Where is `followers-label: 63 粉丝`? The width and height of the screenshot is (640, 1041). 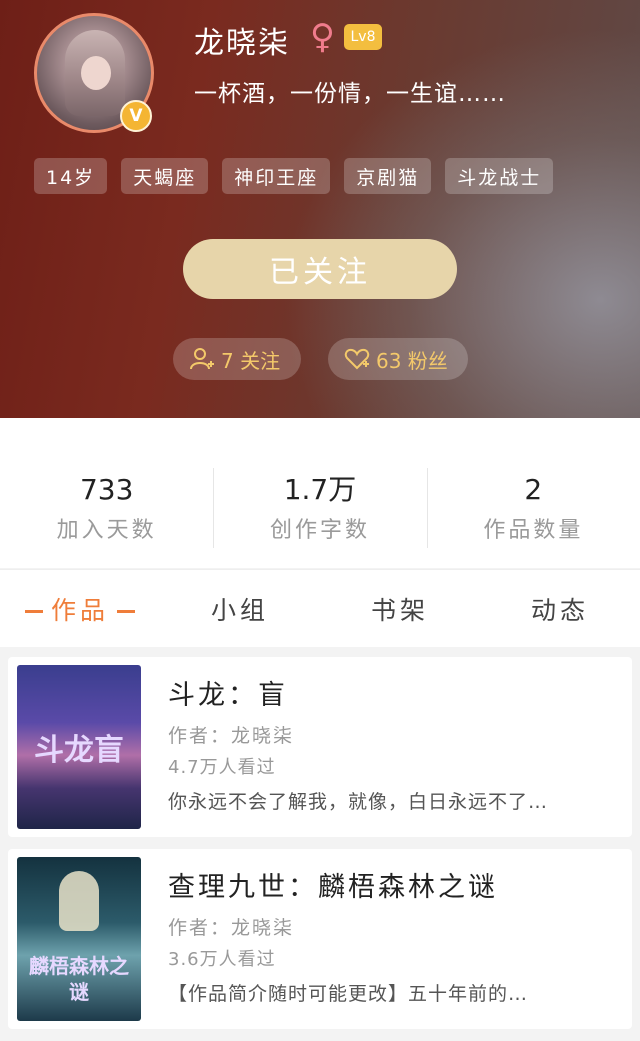 followers-label: 63 粉丝 is located at coordinates (412, 360).